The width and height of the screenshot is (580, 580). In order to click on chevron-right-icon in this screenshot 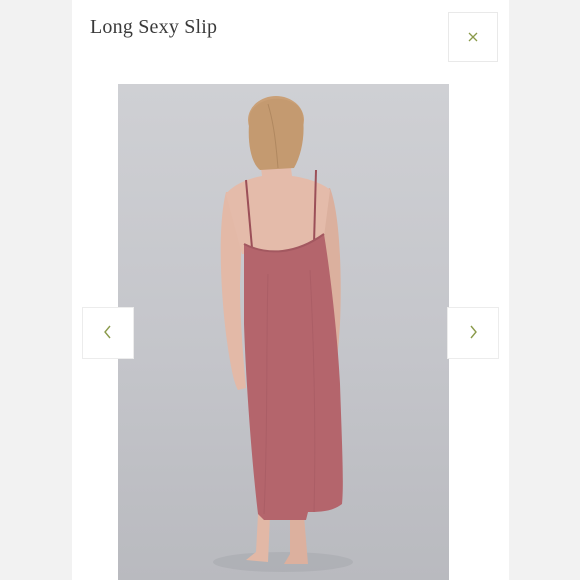, I will do `click(473, 333)`.